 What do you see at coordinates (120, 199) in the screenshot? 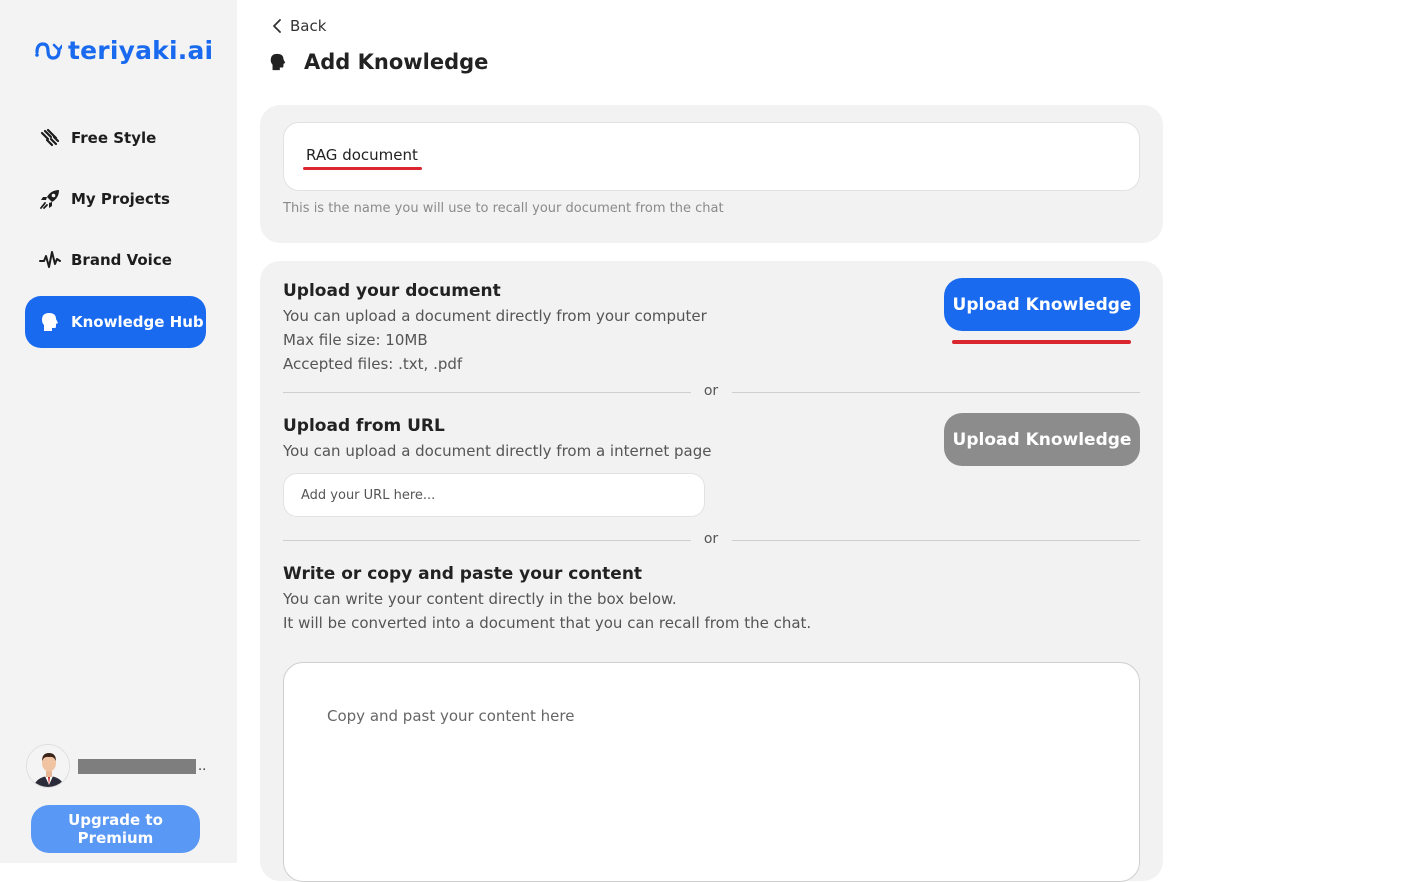
I see `sidebar-item-label: My Projects` at bounding box center [120, 199].